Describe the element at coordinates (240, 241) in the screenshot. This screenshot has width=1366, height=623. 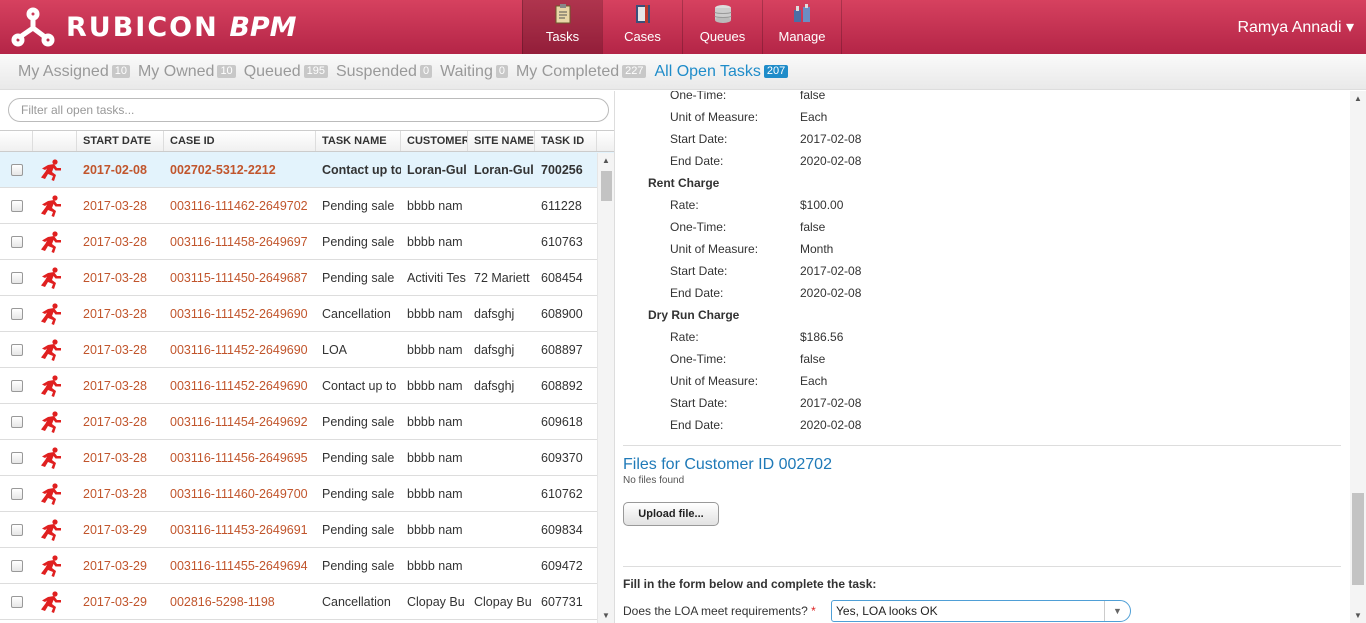
I see `case-id-cell: 003116-111458-2649697` at that location.